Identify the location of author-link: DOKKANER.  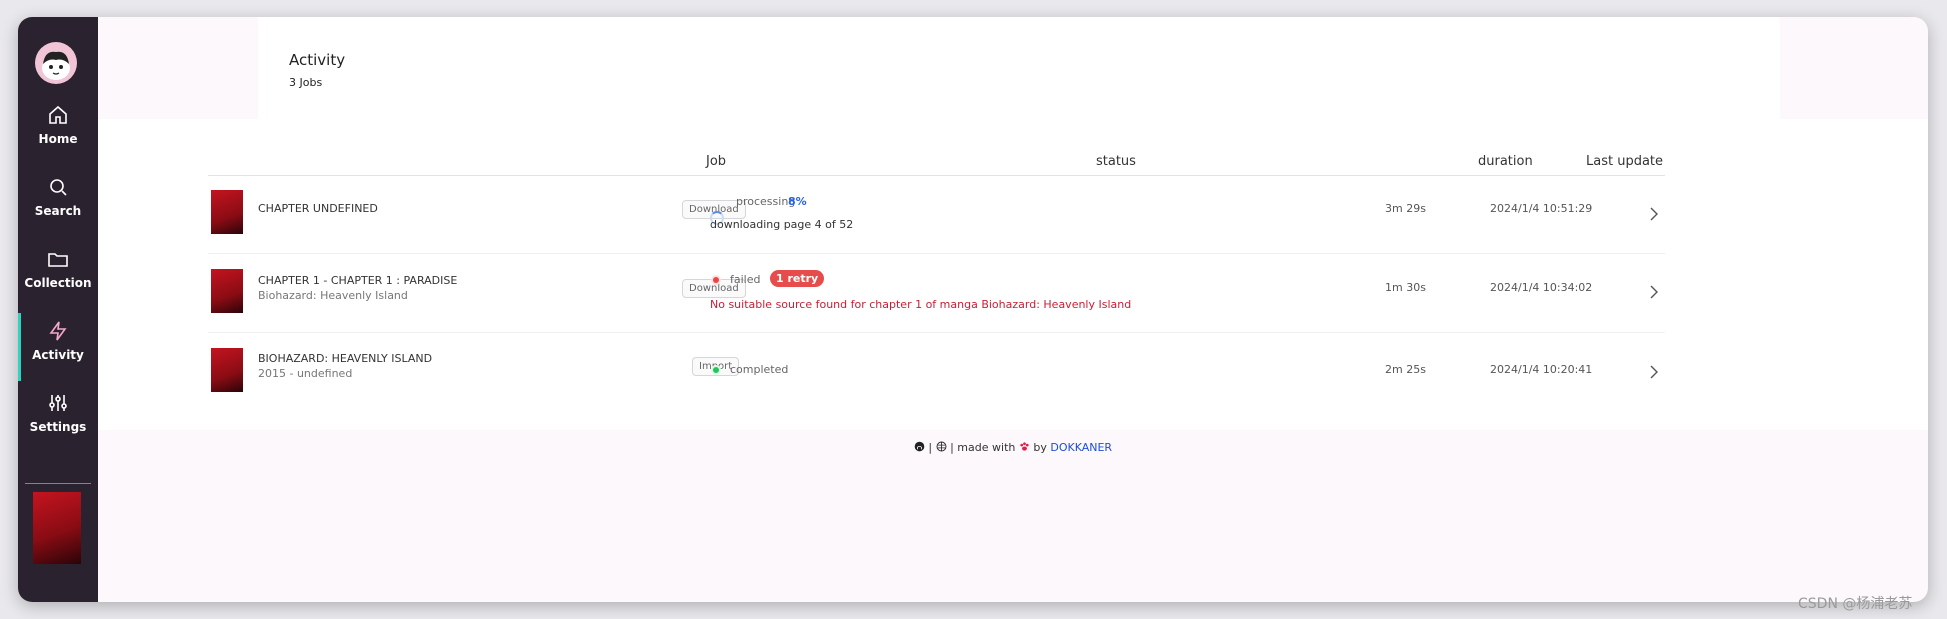
(1081, 447).